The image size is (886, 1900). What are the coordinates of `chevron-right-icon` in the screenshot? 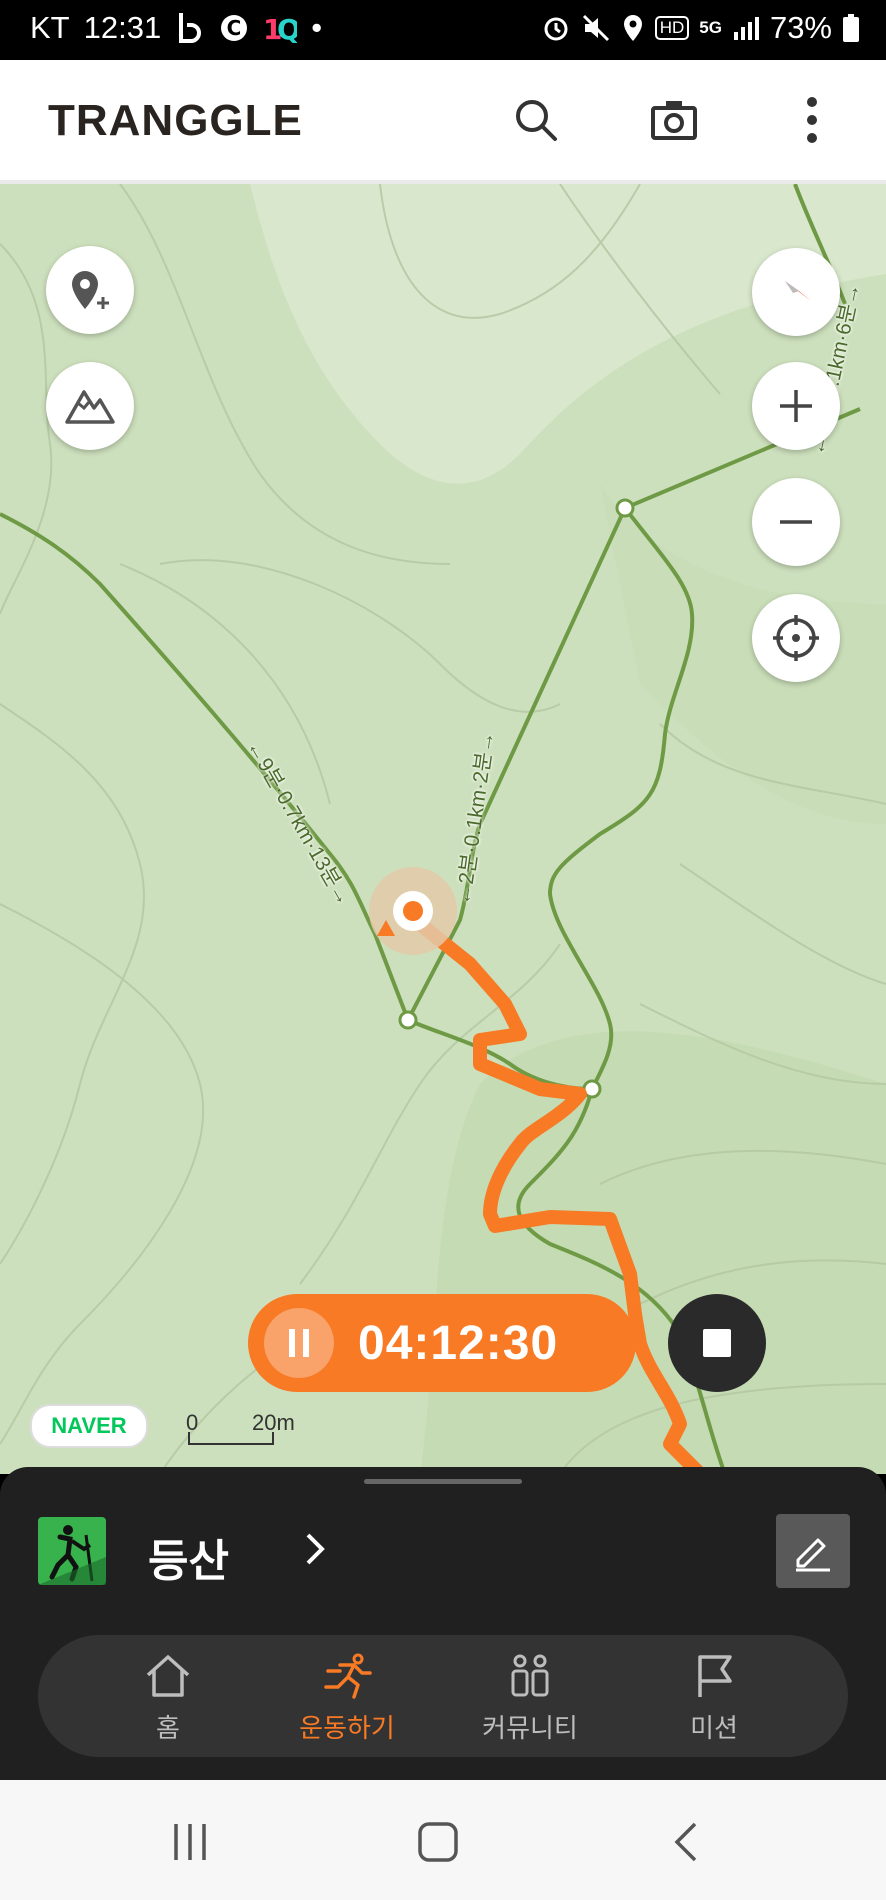 It's located at (316, 1549).